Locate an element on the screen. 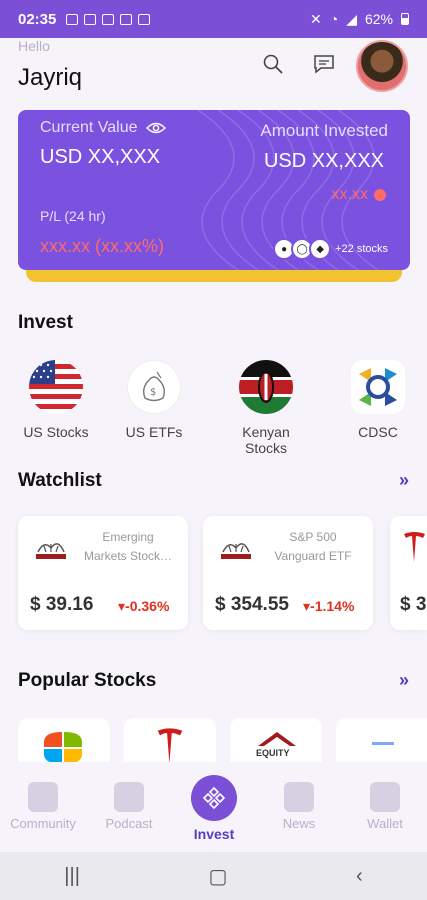  watchlist-card: Emerging Markets Stock… $ 39.16 ▾-0.36% is located at coordinates (103, 573).